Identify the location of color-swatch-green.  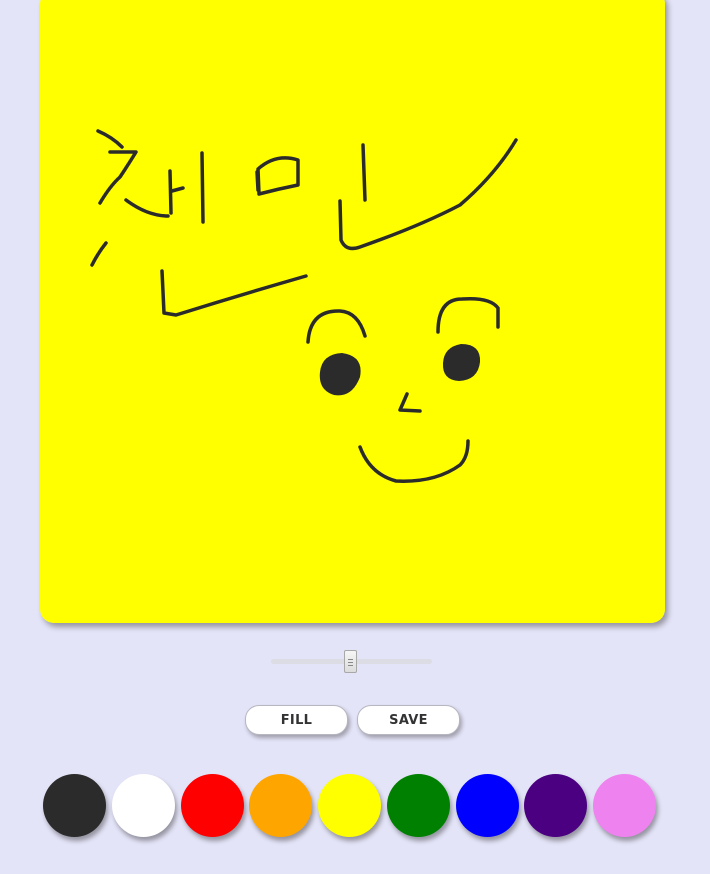
(418, 805).